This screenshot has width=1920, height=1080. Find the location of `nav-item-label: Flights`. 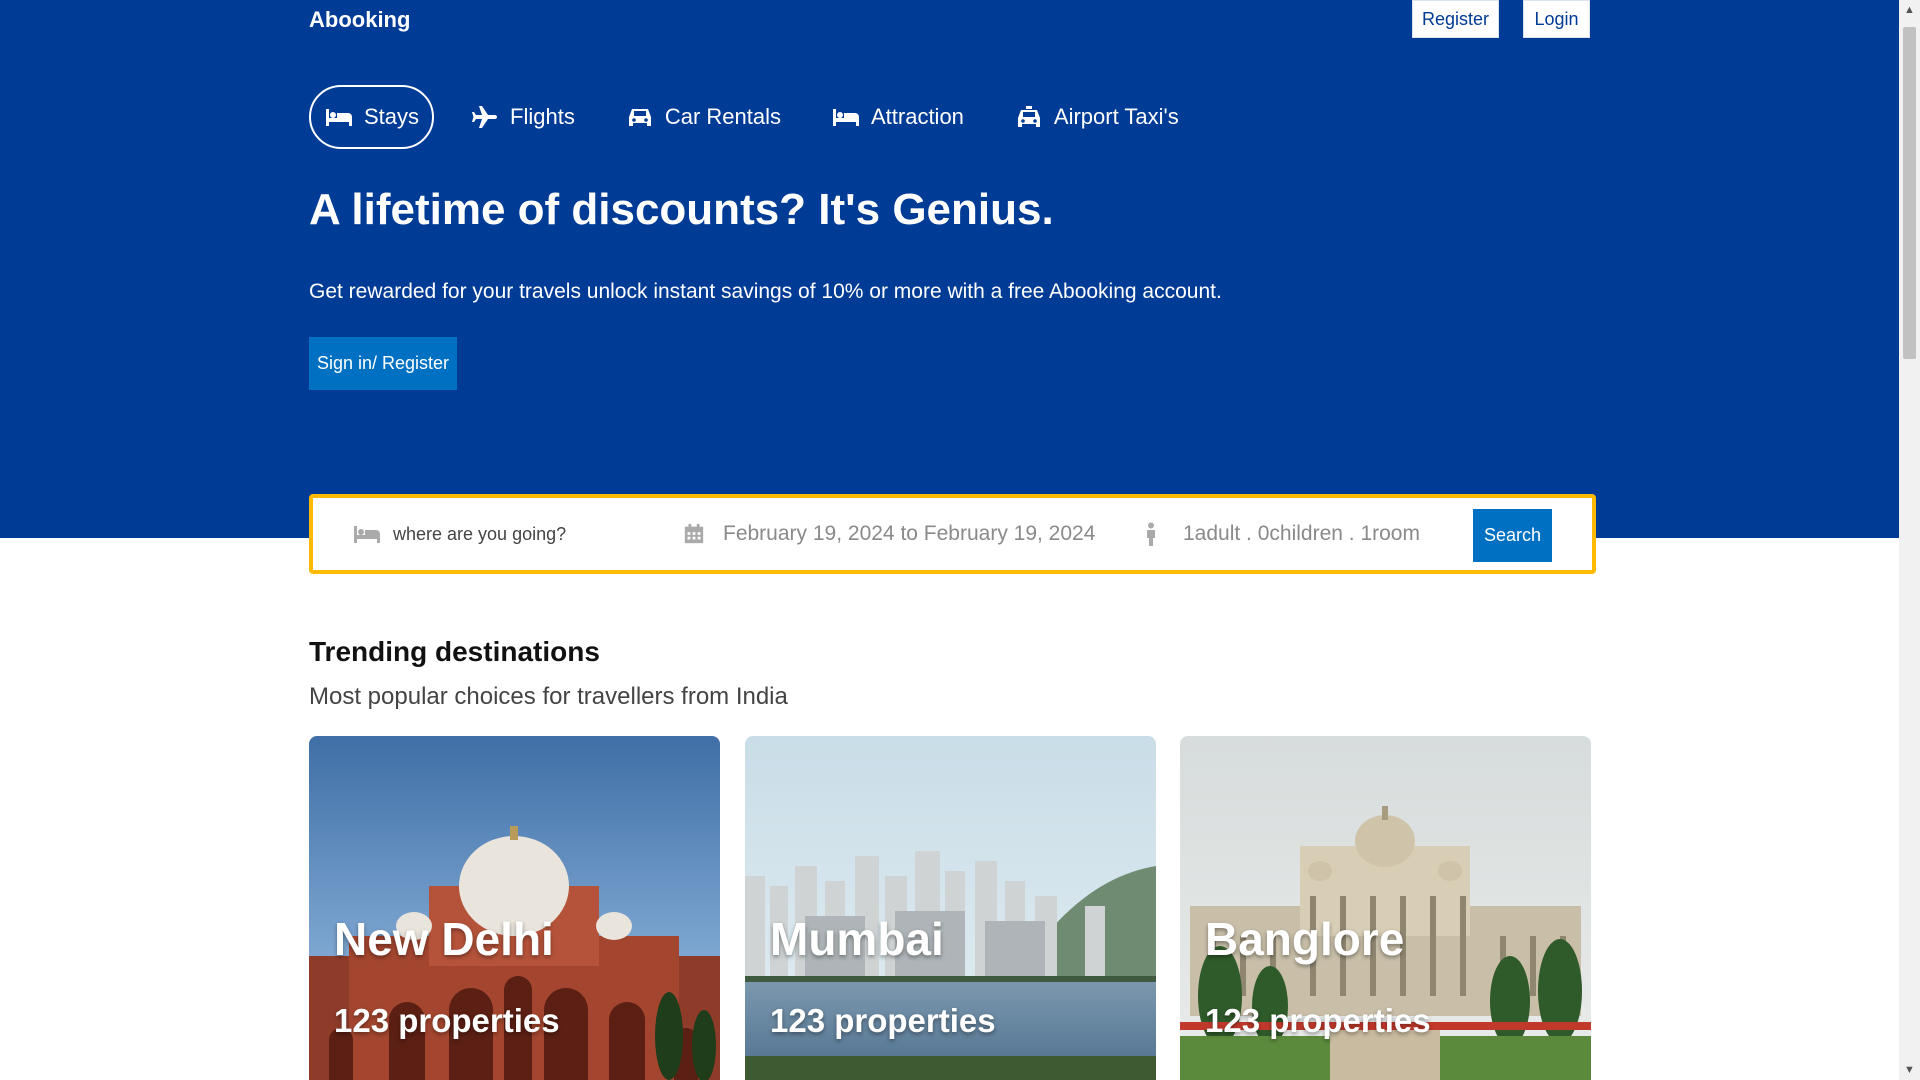

nav-item-label: Flights is located at coordinates (542, 116).